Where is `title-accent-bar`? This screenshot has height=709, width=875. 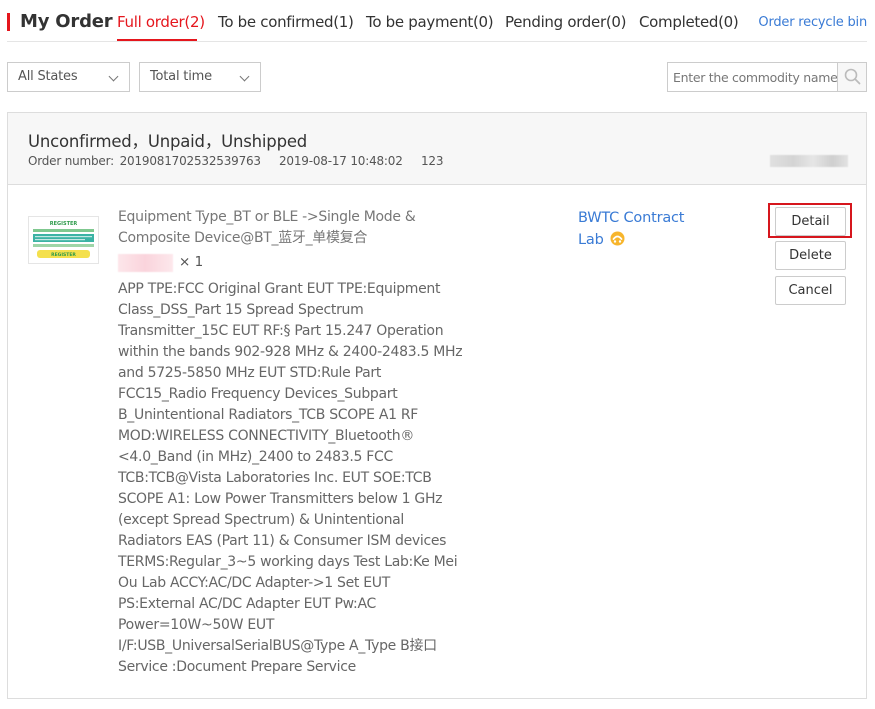
title-accent-bar is located at coordinates (8, 22).